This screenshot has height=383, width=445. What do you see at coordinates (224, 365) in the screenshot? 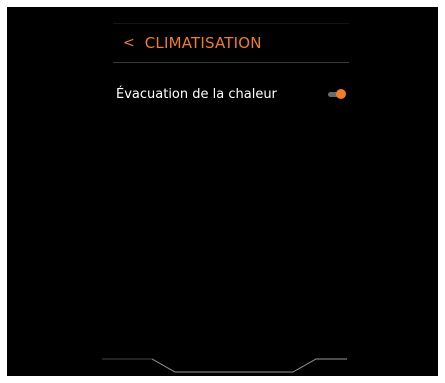
I see `bottom-decoration` at bounding box center [224, 365].